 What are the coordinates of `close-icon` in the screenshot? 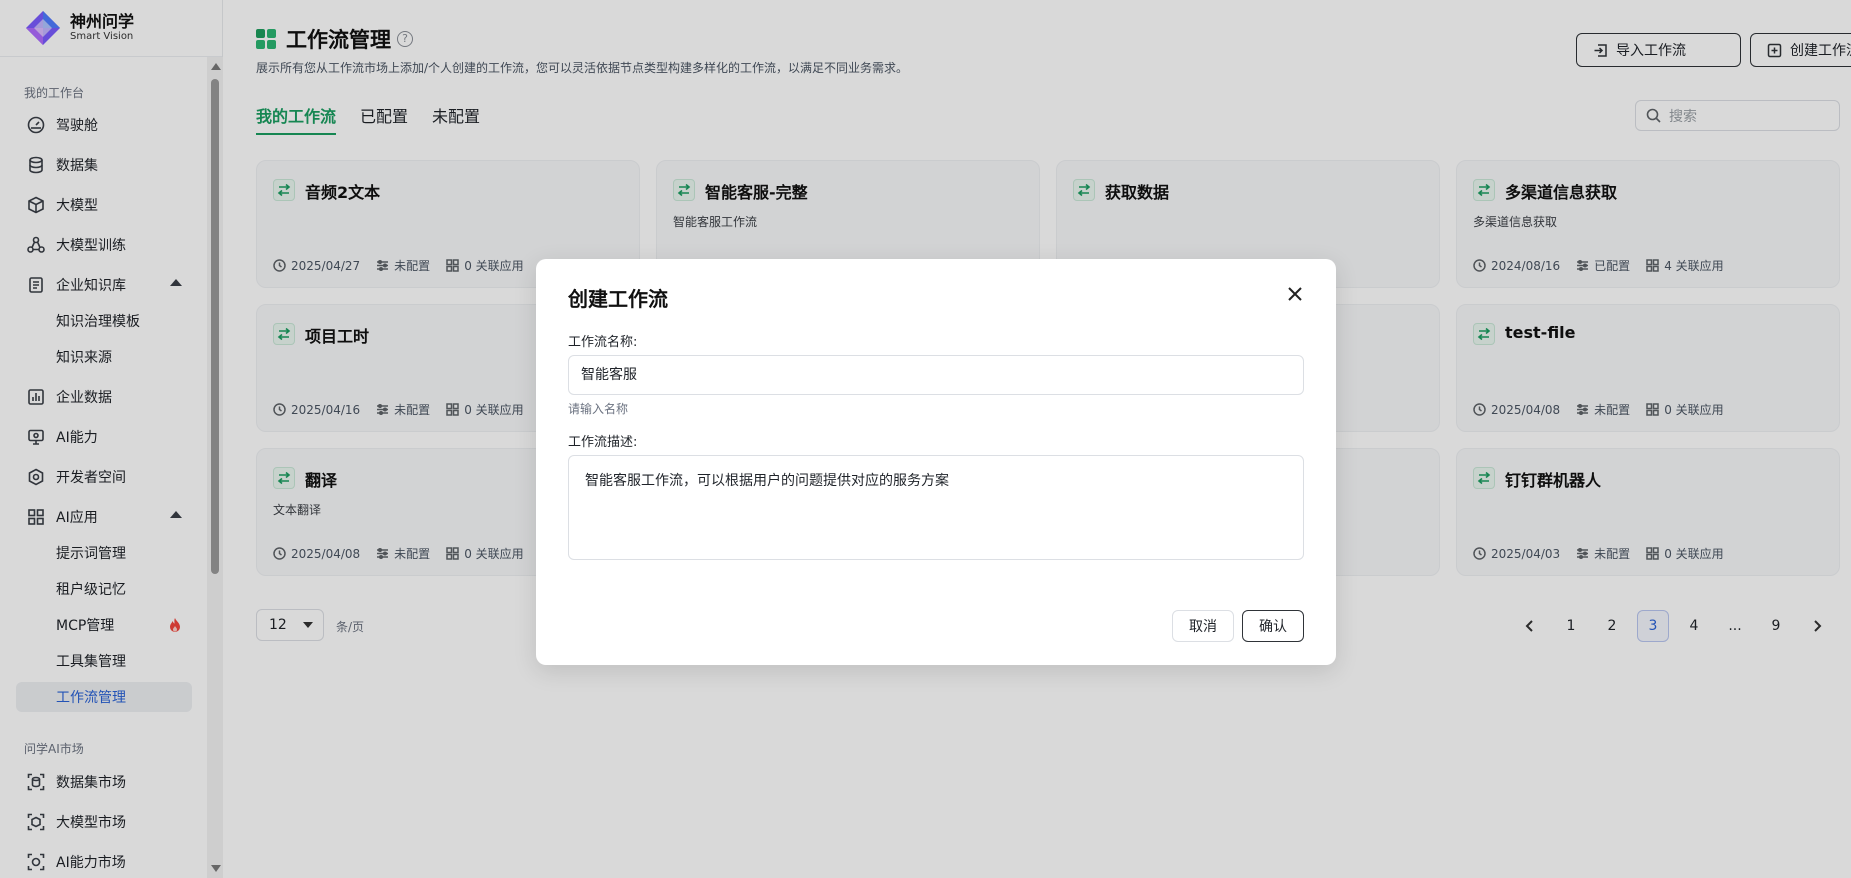 It's located at (1295, 294).